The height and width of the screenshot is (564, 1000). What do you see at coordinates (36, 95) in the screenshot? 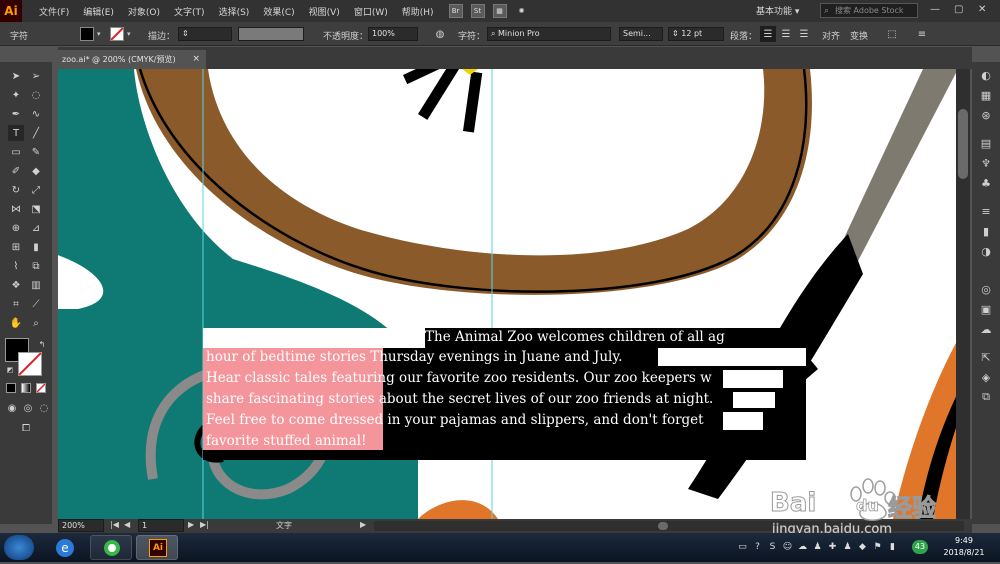
I see `lasso-tool-icon: ◌` at bounding box center [36, 95].